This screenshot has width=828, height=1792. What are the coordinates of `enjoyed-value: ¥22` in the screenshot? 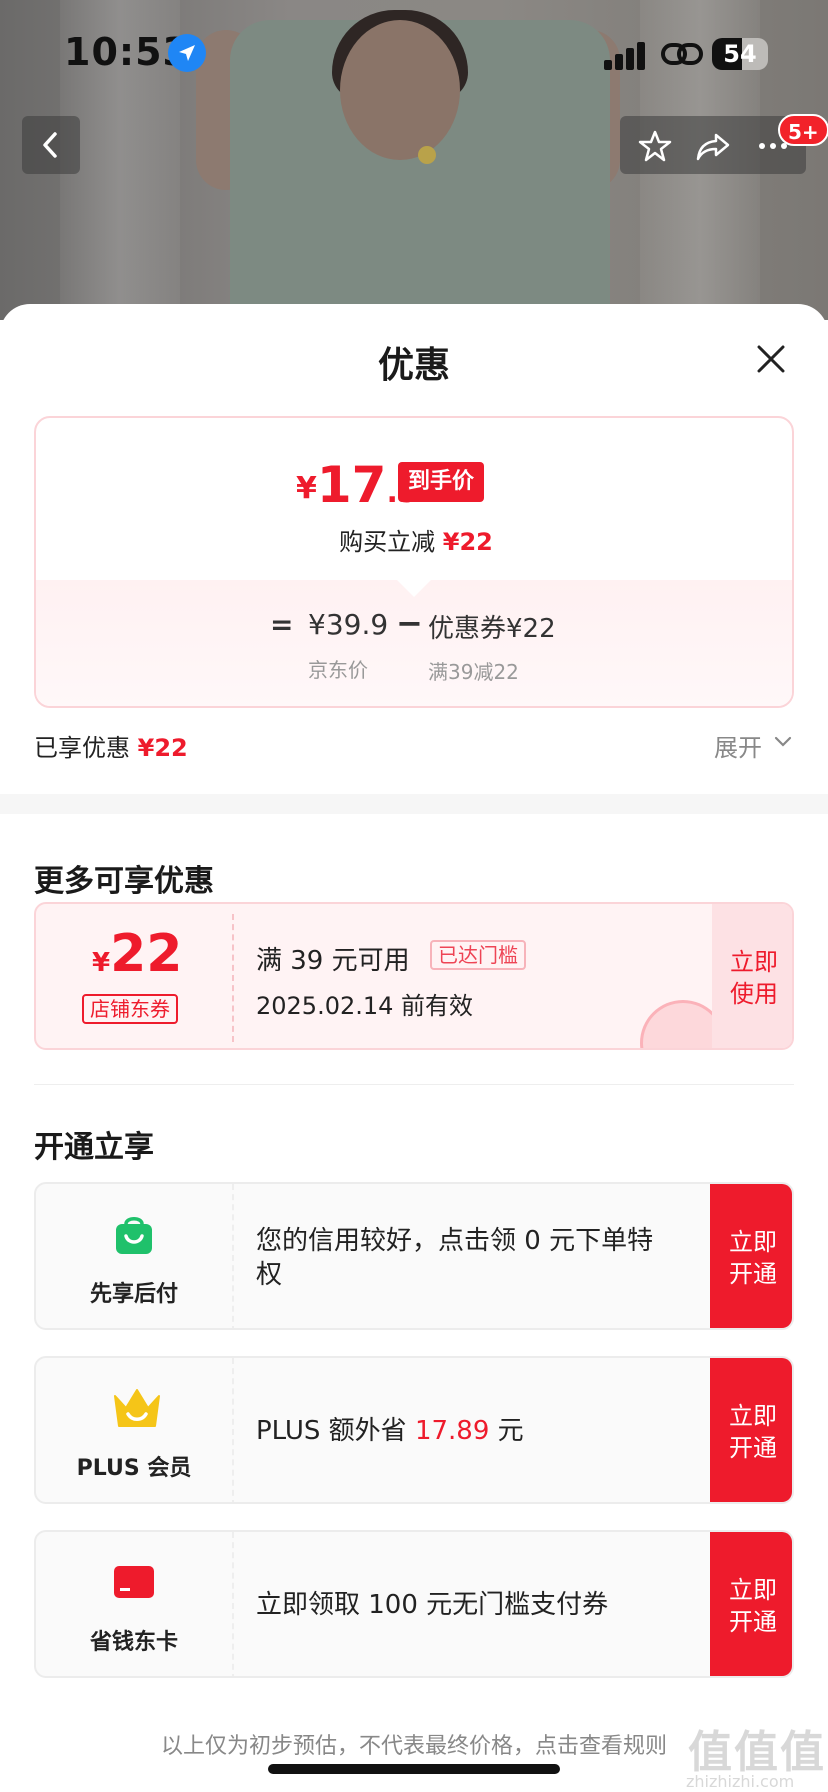 It's located at (162, 748).